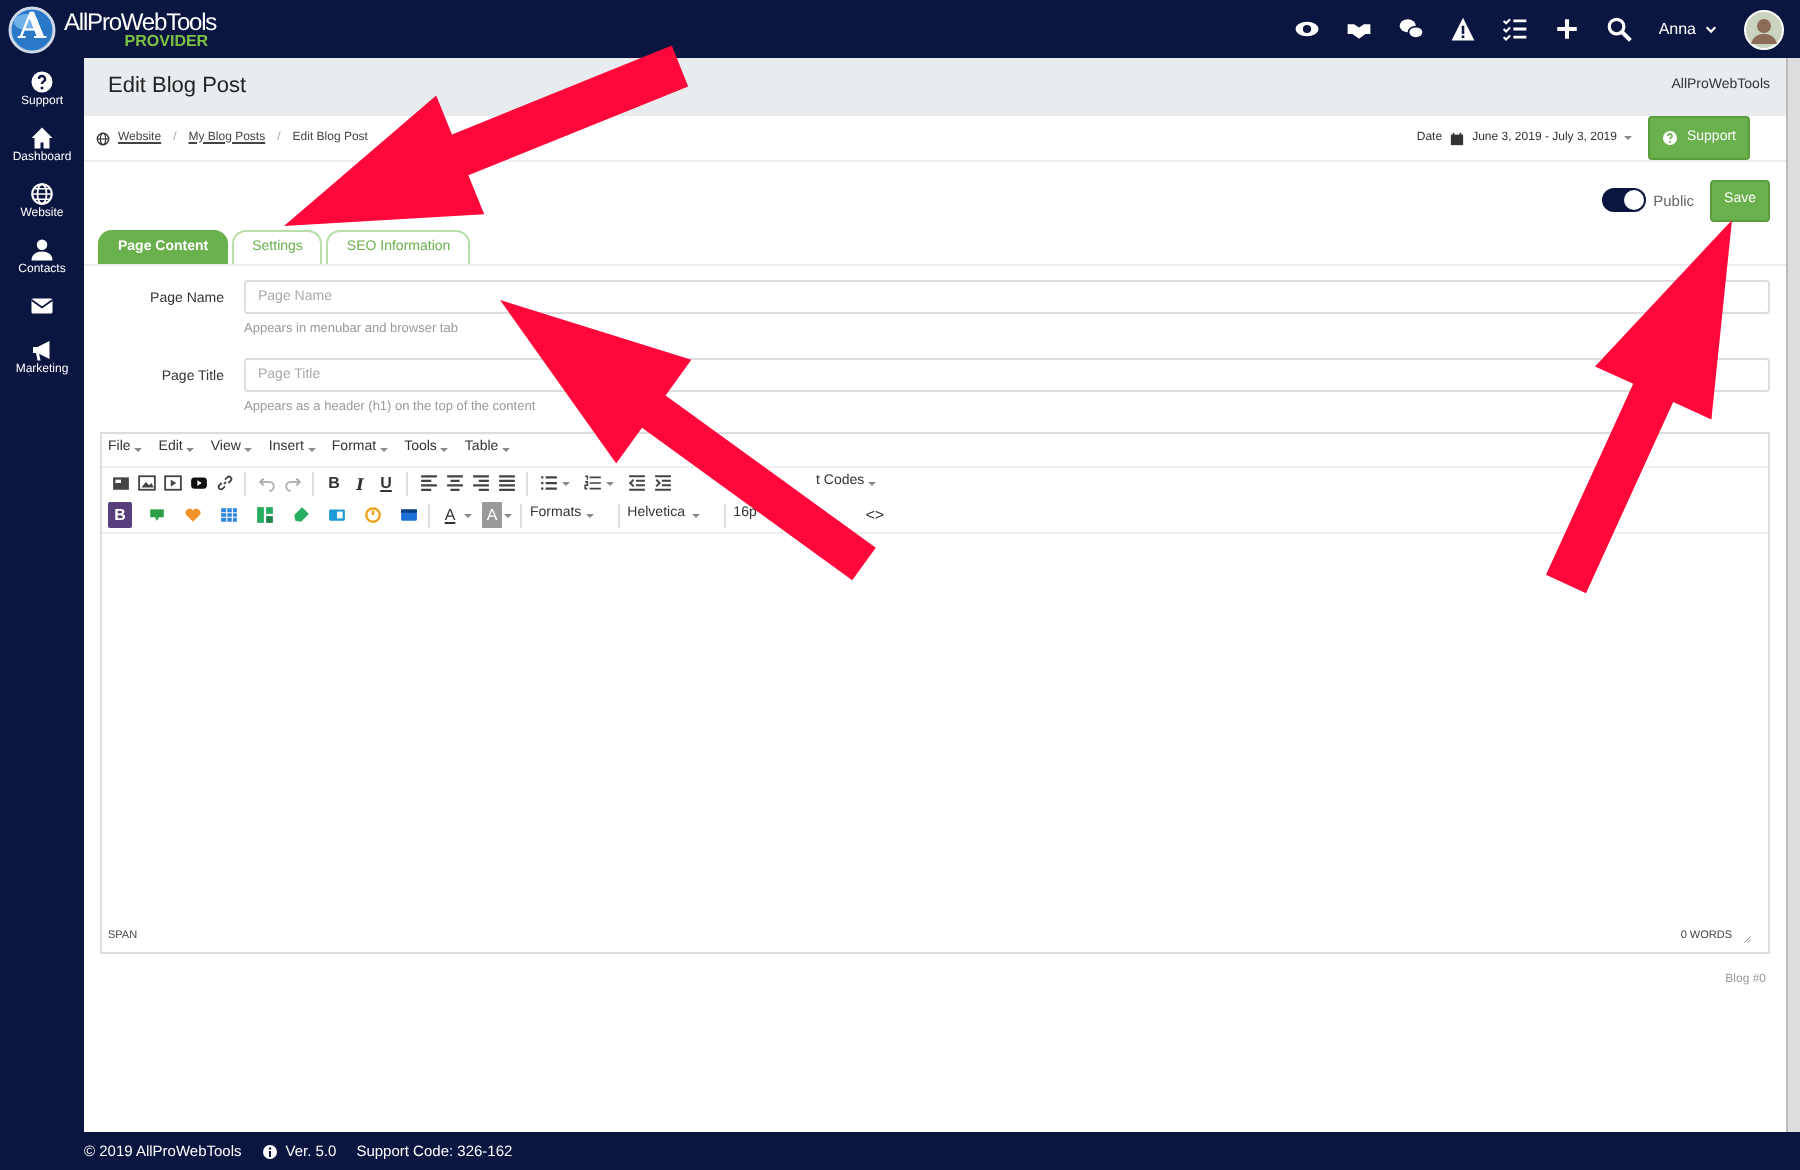 The width and height of the screenshot is (1800, 1170). Describe the element at coordinates (386, 483) in the screenshot. I see `underline-button: U` at that location.